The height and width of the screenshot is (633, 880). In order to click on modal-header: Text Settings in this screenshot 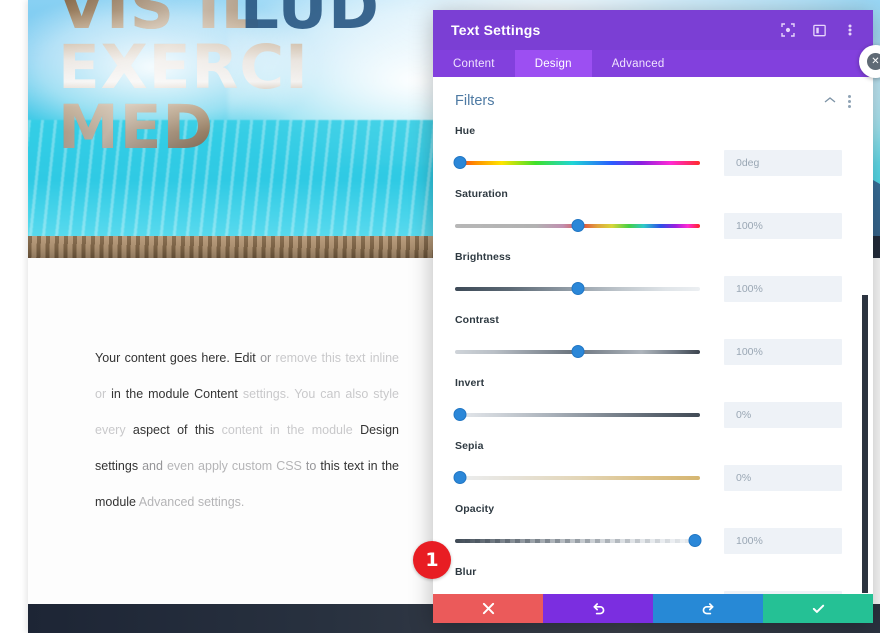, I will do `click(653, 30)`.